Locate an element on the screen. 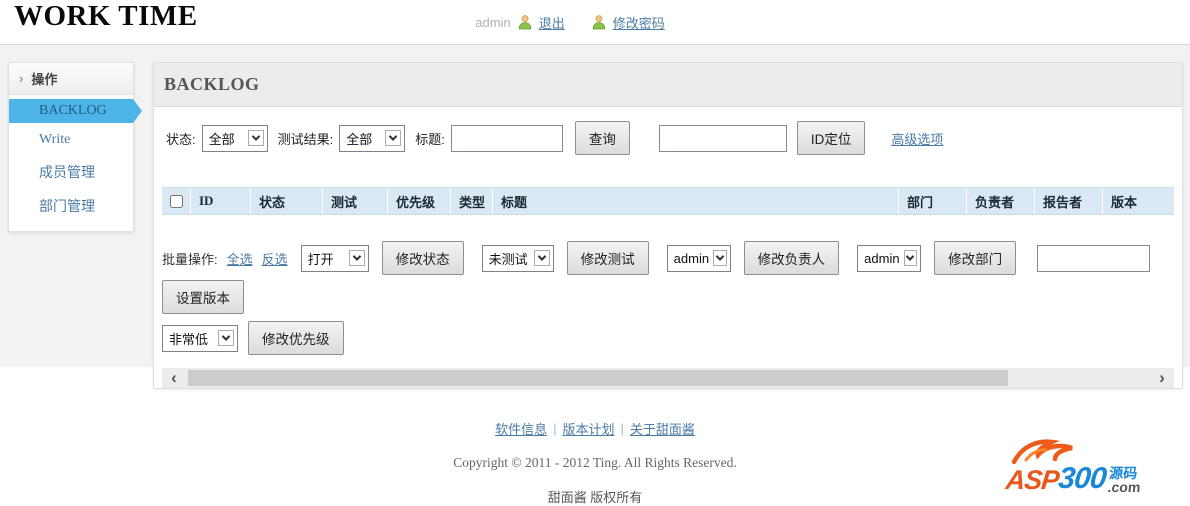 The height and width of the screenshot is (506, 1190). chevron-right-icon: › is located at coordinates (21, 78).